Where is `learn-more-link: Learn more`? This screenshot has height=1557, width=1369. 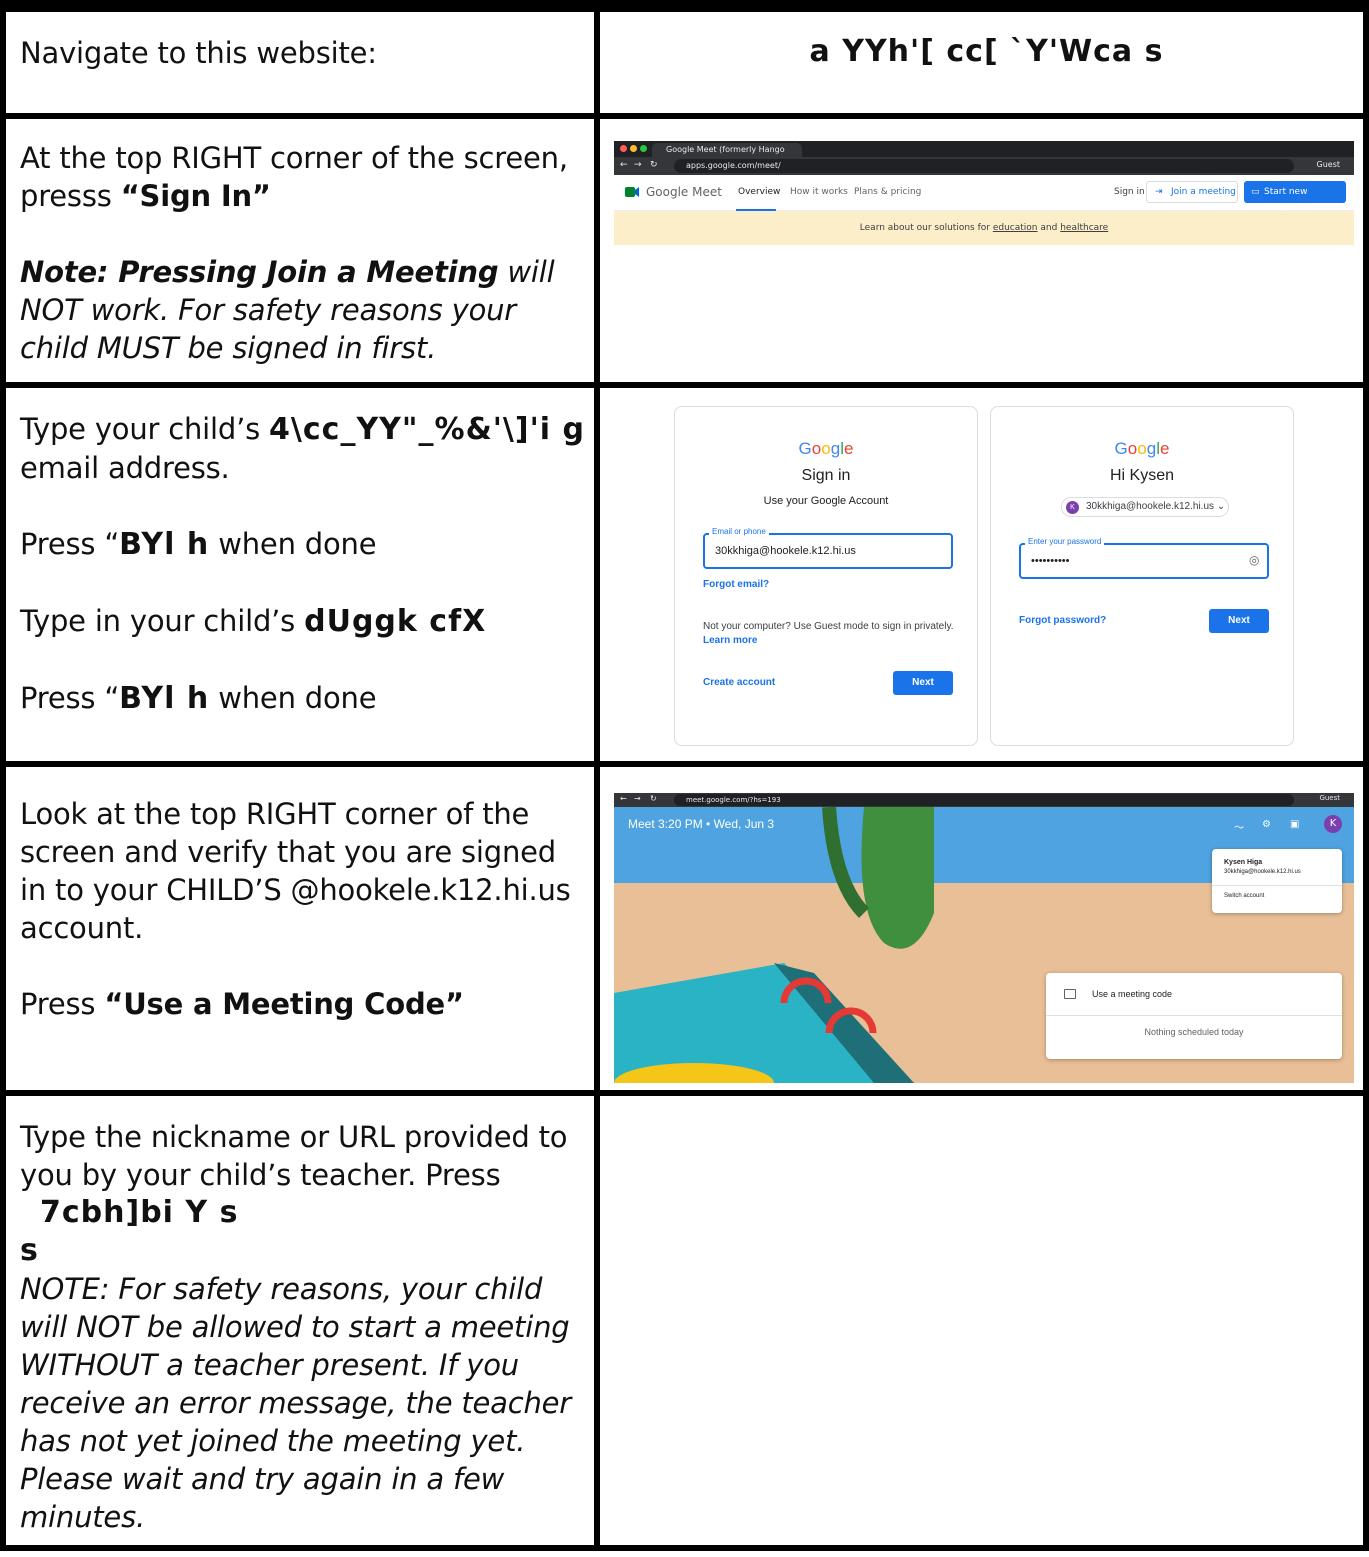
learn-more-link: Learn more is located at coordinates (730, 640).